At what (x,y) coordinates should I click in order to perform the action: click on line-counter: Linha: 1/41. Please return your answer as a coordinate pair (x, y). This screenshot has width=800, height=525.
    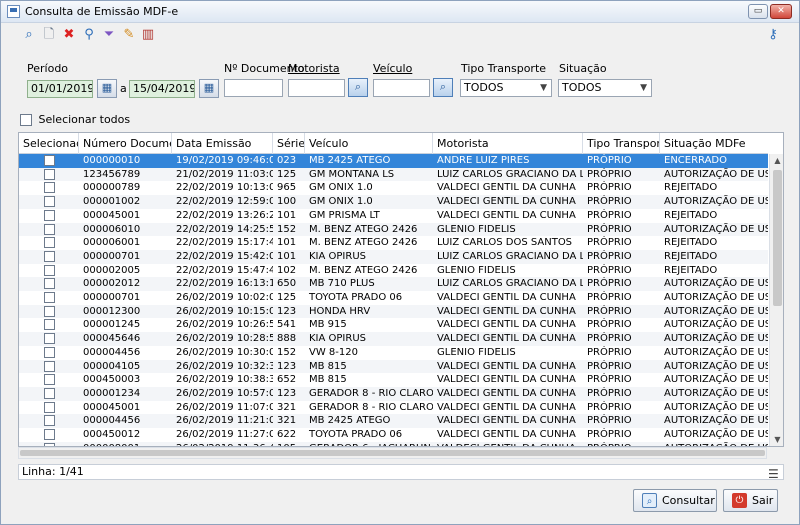
    Looking at the image, I should click on (53, 471).